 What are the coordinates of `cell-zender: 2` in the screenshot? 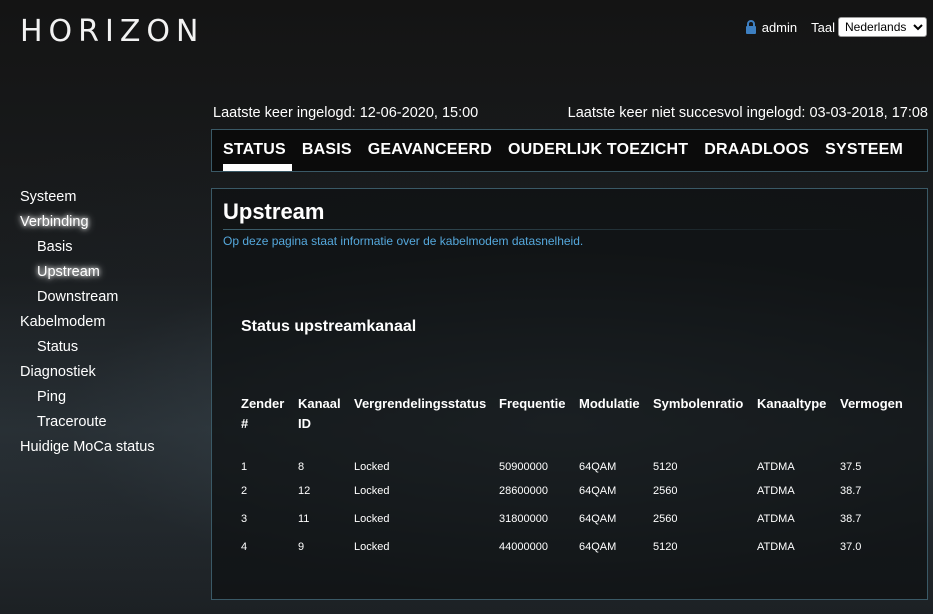 It's located at (244, 491).